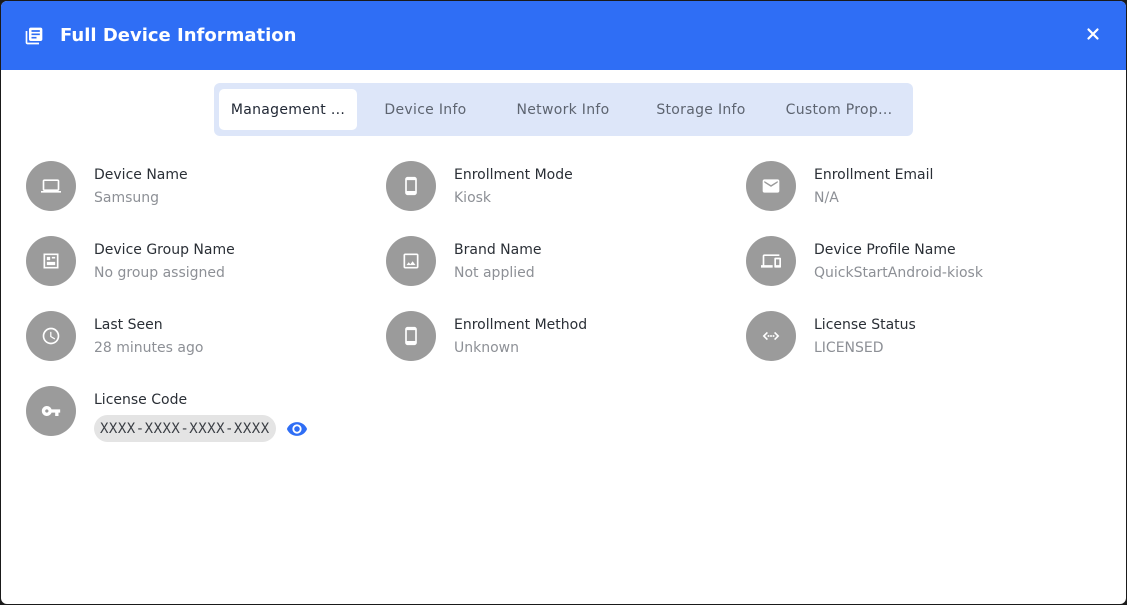  I want to click on tab-device-info: Device Info, so click(425, 109).